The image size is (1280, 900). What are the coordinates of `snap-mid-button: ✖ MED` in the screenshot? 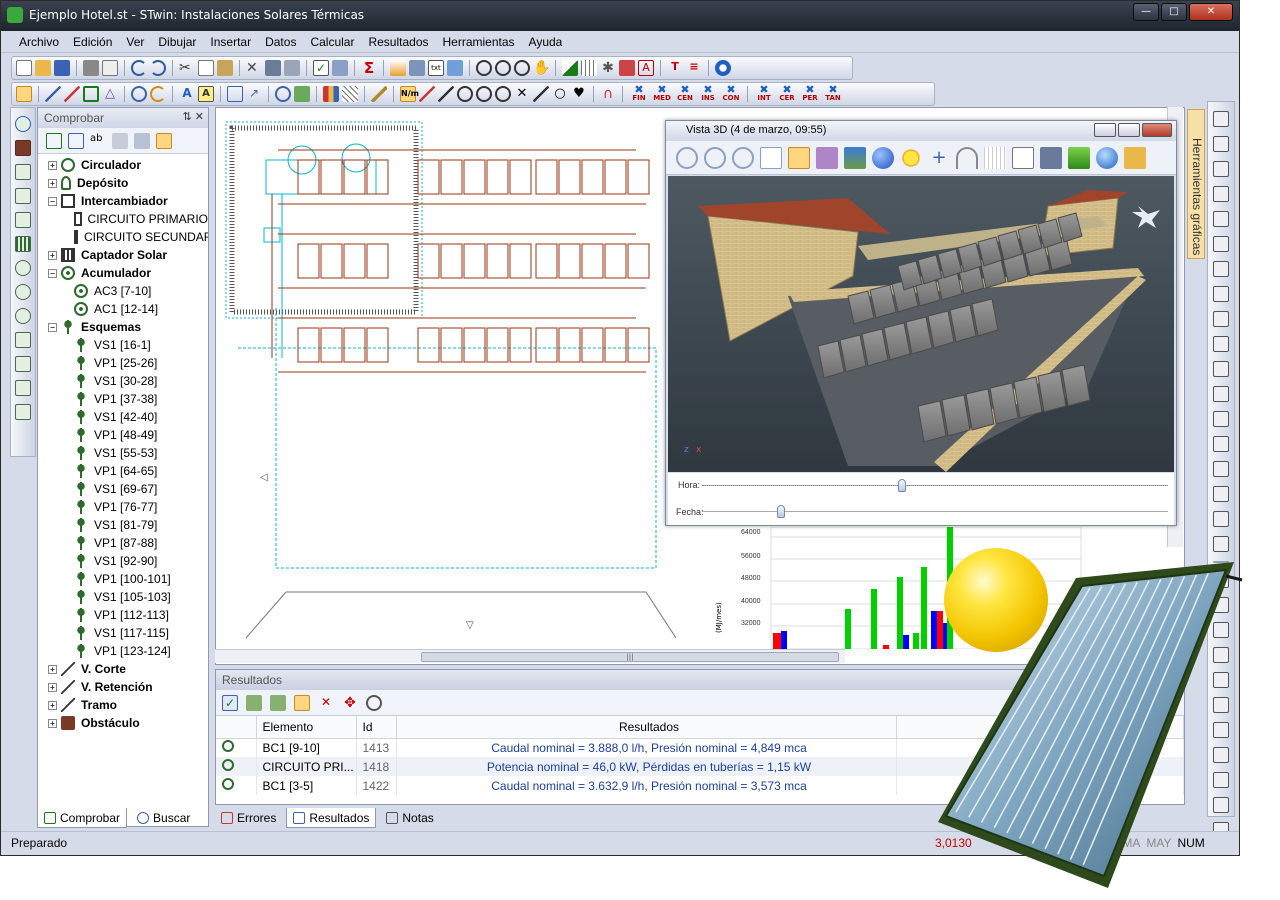 It's located at (662, 93).